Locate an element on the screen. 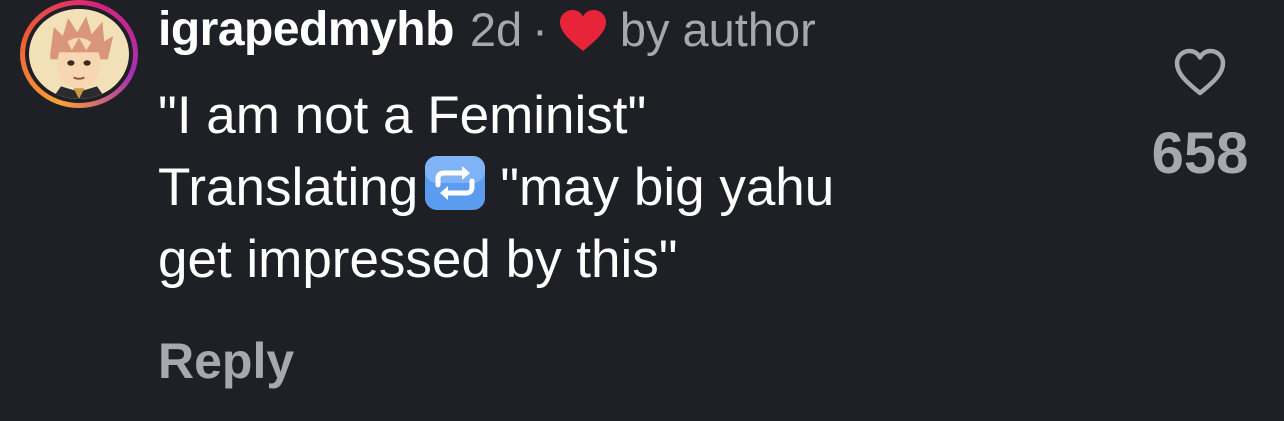  reply-button: Reply is located at coordinates (226, 361).